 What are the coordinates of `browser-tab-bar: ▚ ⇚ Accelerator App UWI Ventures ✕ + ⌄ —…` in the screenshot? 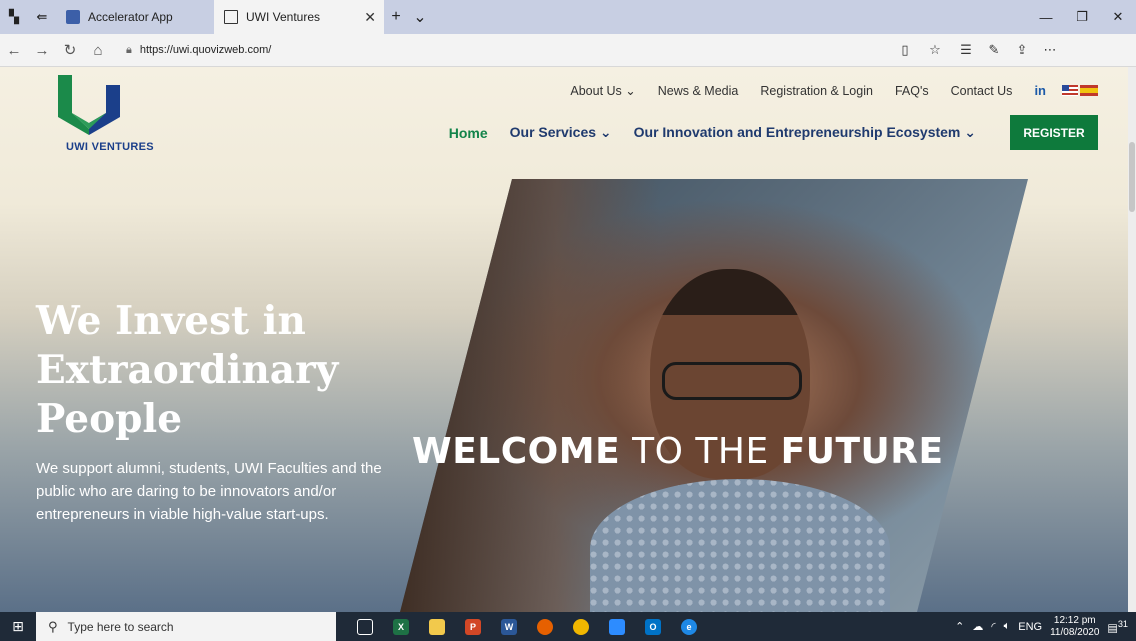 It's located at (568, 17).